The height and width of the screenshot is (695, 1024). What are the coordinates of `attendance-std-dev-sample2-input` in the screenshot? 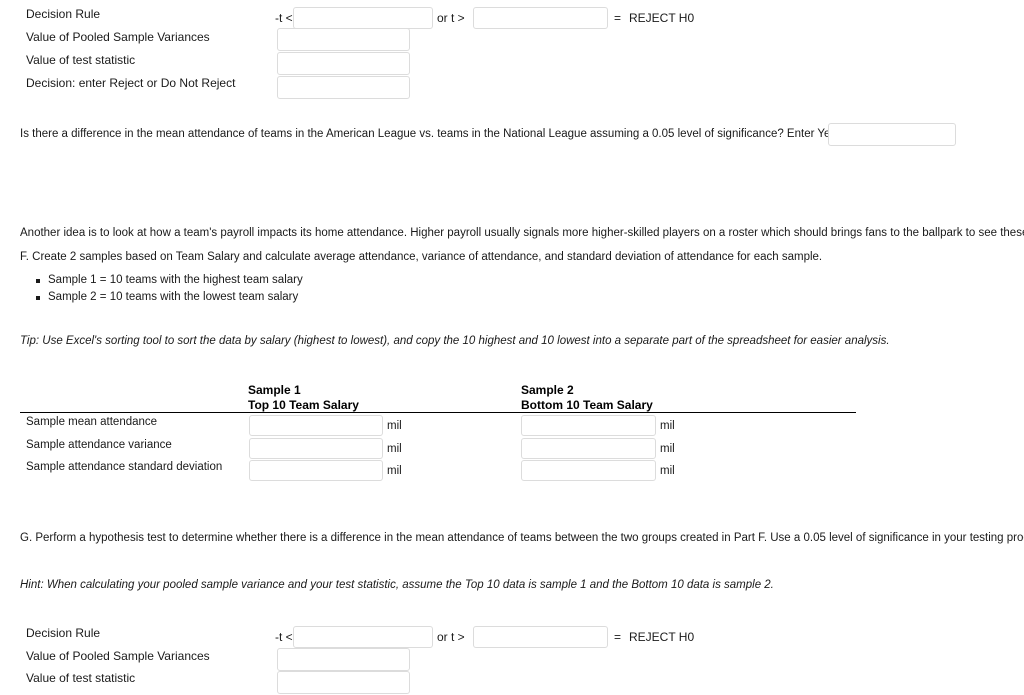 It's located at (588, 470).